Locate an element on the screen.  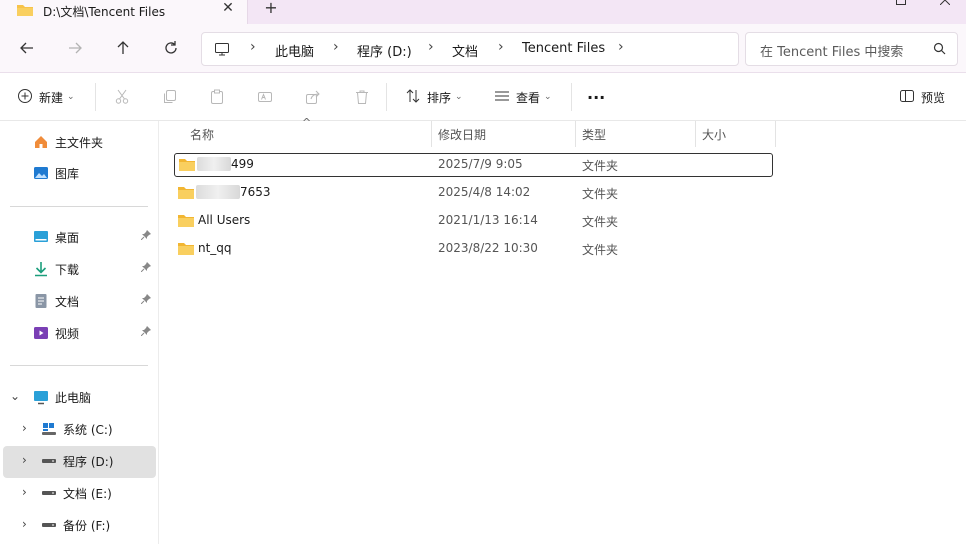
view-list-icon is located at coordinates (502, 97).